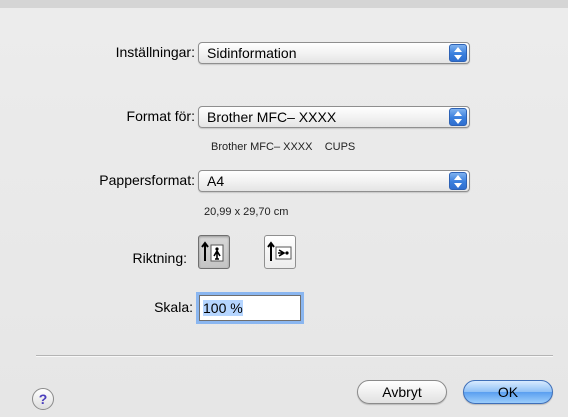 This screenshot has height=417, width=568. Describe the element at coordinates (252, 53) in the screenshot. I see `settings-value: Sidinformation` at that location.